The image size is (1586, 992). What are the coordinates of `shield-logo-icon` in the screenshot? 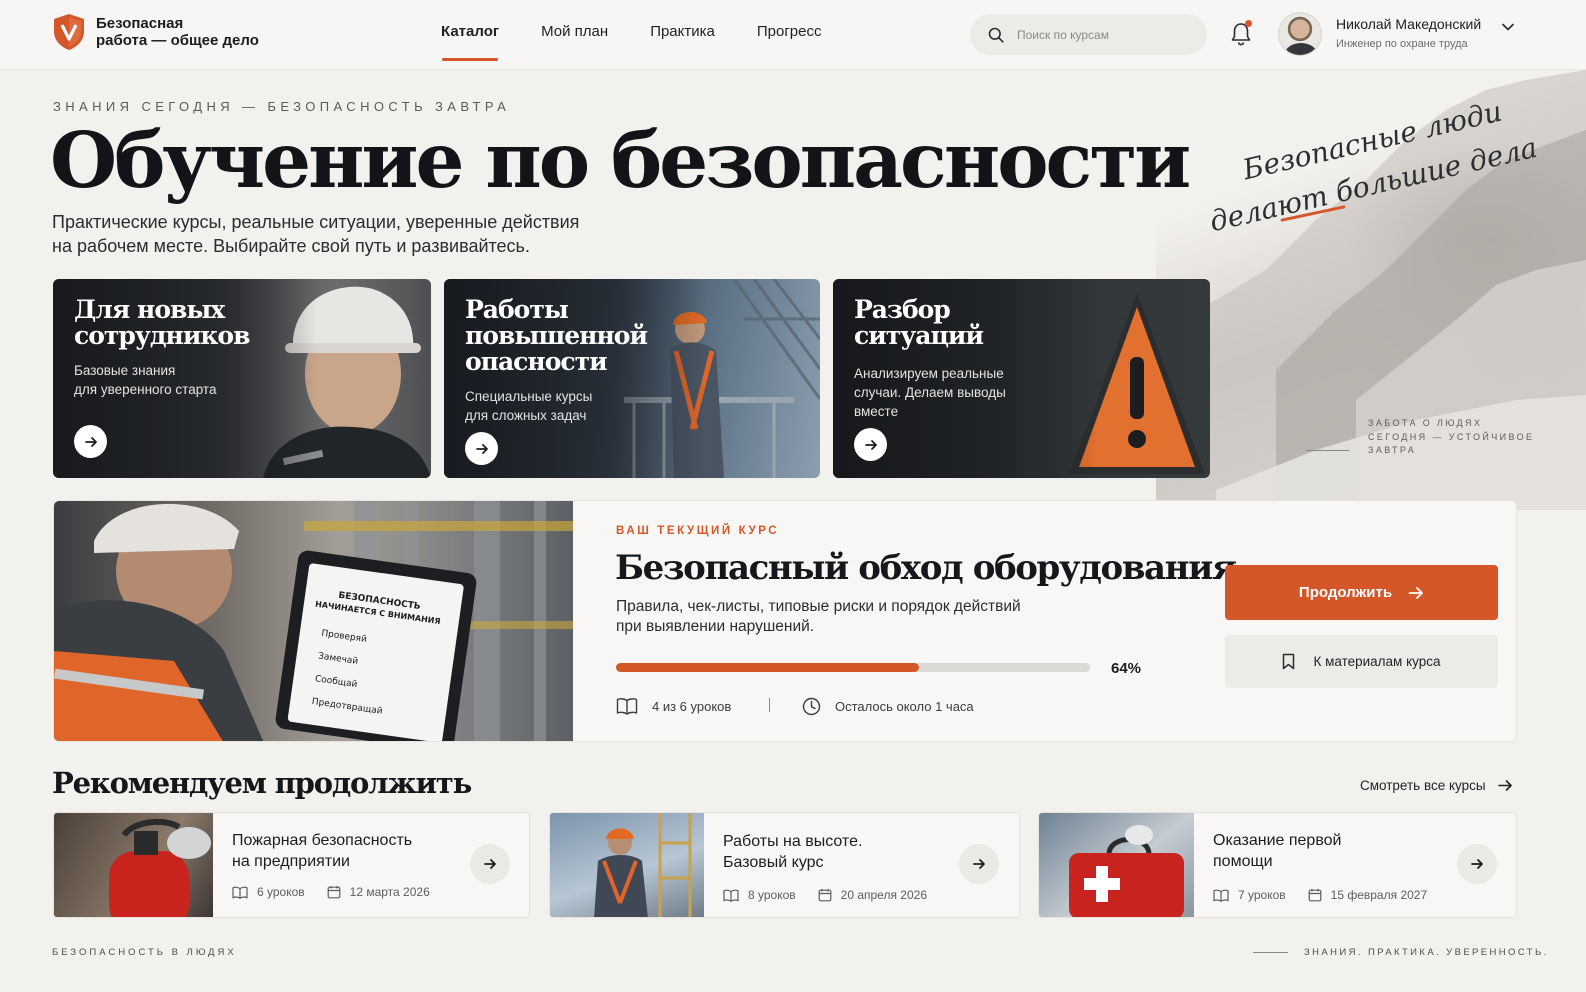 It's located at (69, 32).